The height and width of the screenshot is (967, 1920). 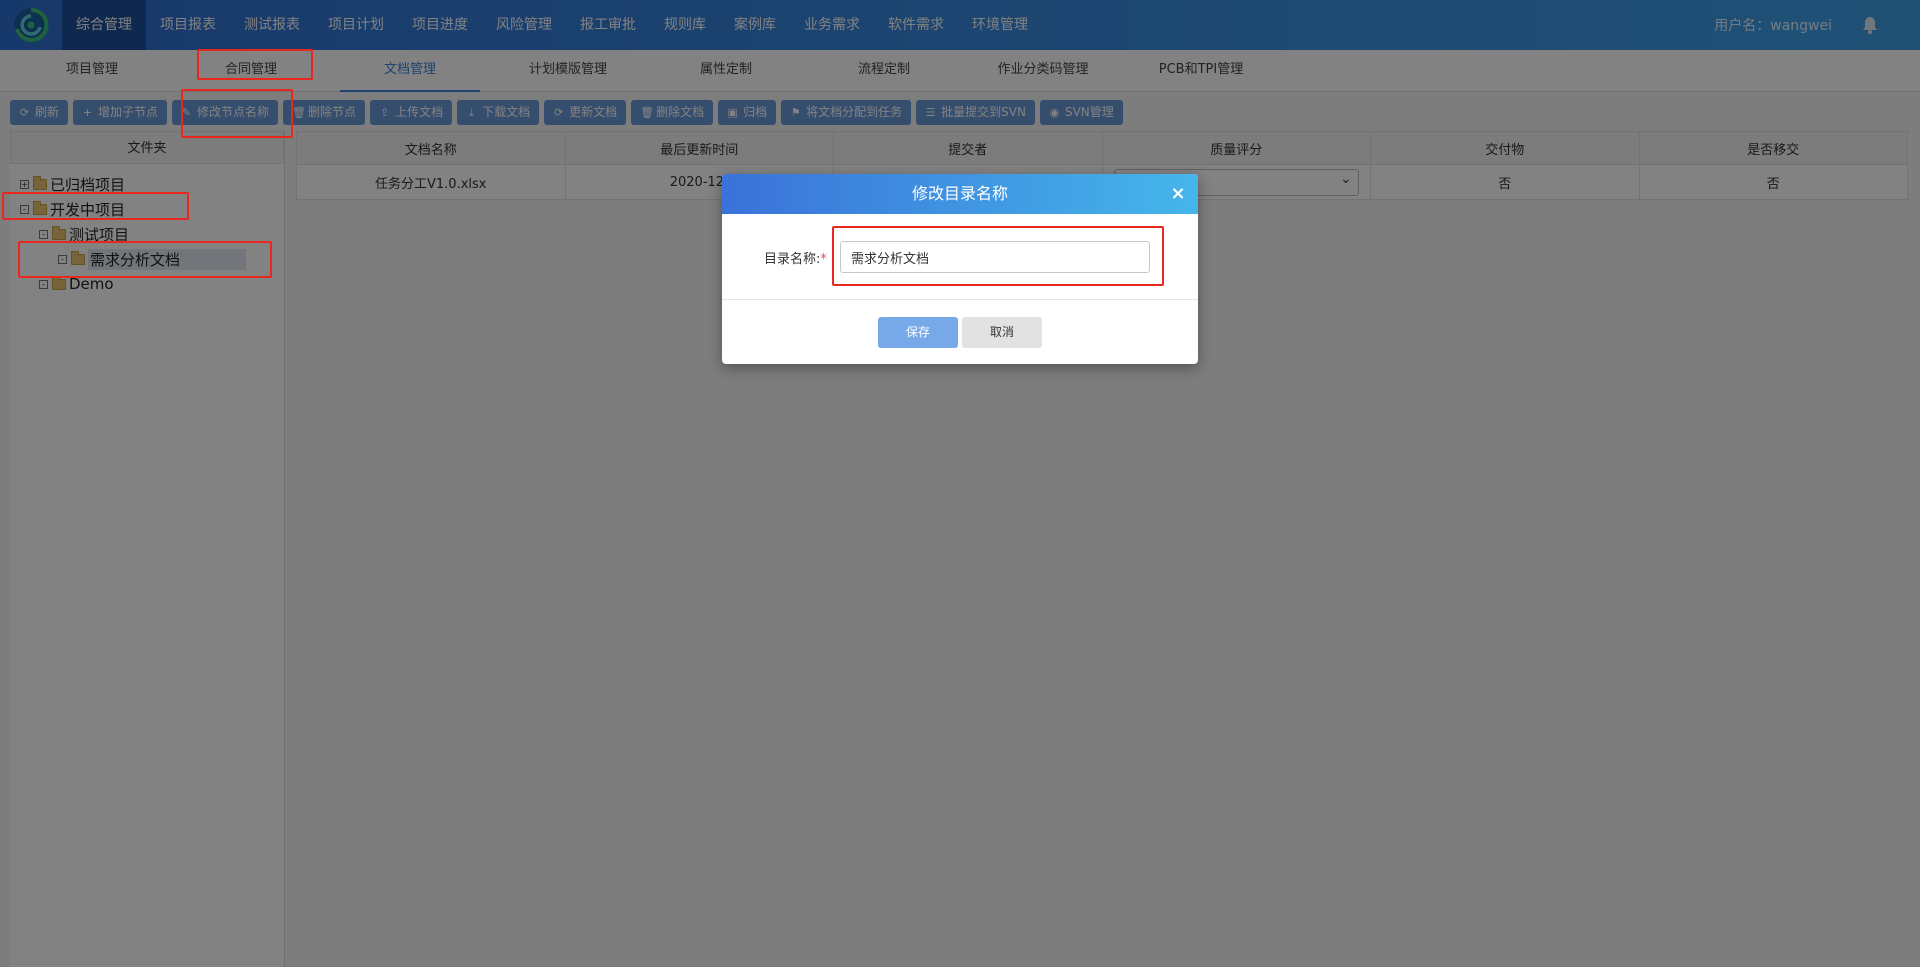 I want to click on save-button: 保存, so click(x=918, y=332).